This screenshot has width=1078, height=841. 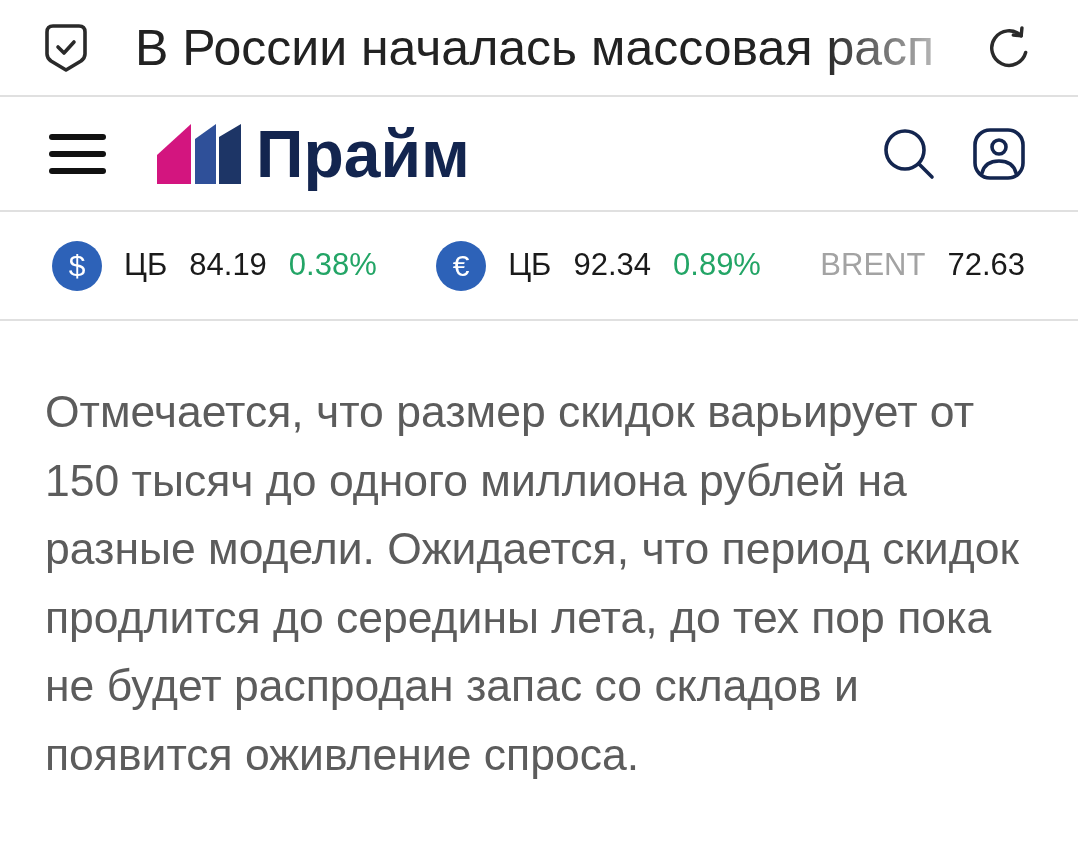 I want to click on page-title: В России началась массовая расп, so click(x=535, y=47).